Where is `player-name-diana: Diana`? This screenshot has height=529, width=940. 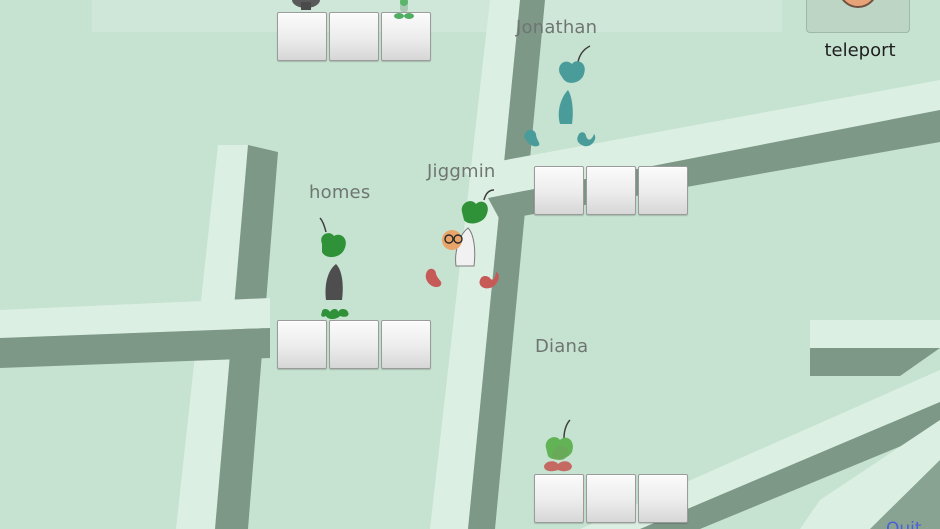
player-name-diana: Diana is located at coordinates (562, 346).